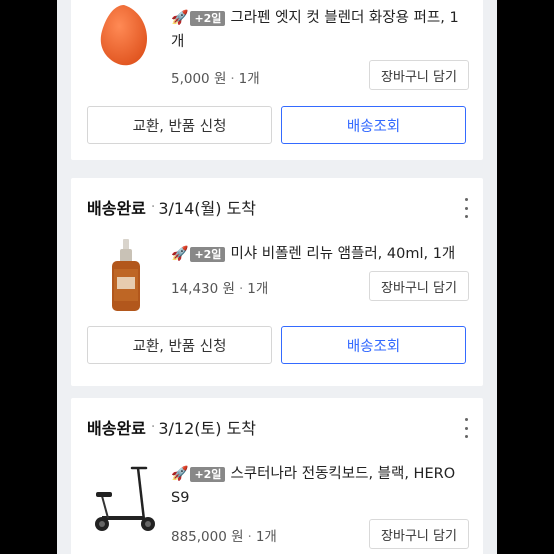  I want to click on order-status-row: 배송완료 · 3/12(토) 도착, so click(171, 427).